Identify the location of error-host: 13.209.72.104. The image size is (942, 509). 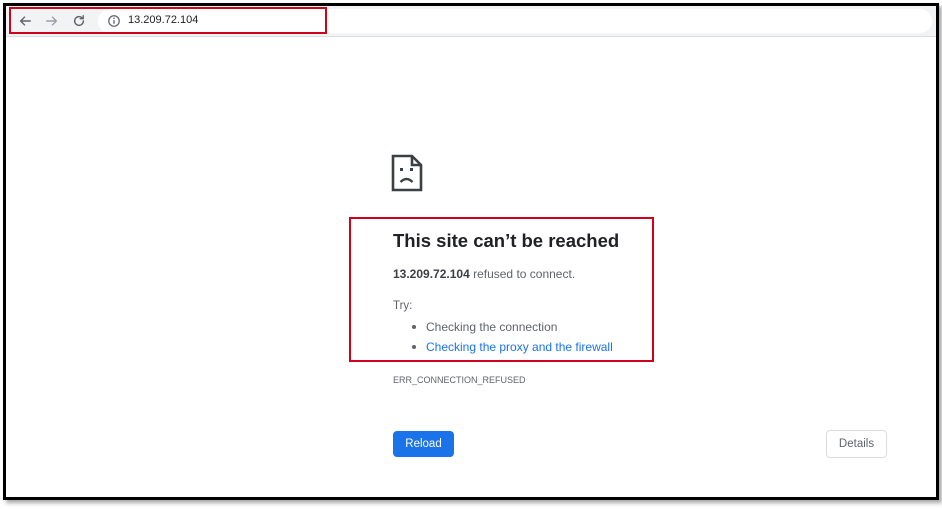
(431, 274).